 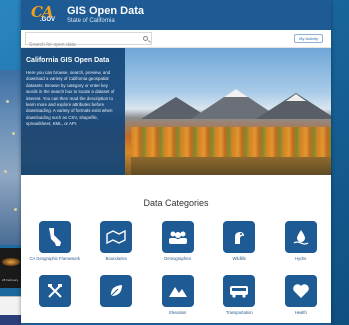 I want to click on site-title-block: GIS Open Data State of California, so click(x=105, y=15).